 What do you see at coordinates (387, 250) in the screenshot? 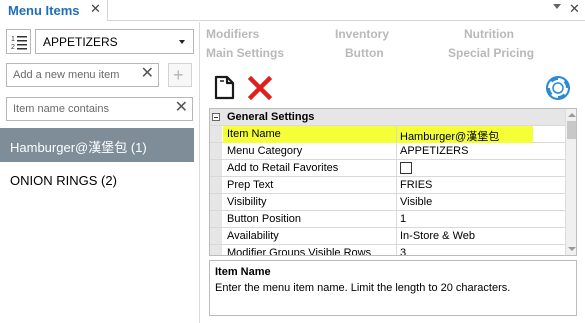
I see `property-row-modifier-groups: Modifier Groups Visible Rows 3` at bounding box center [387, 250].